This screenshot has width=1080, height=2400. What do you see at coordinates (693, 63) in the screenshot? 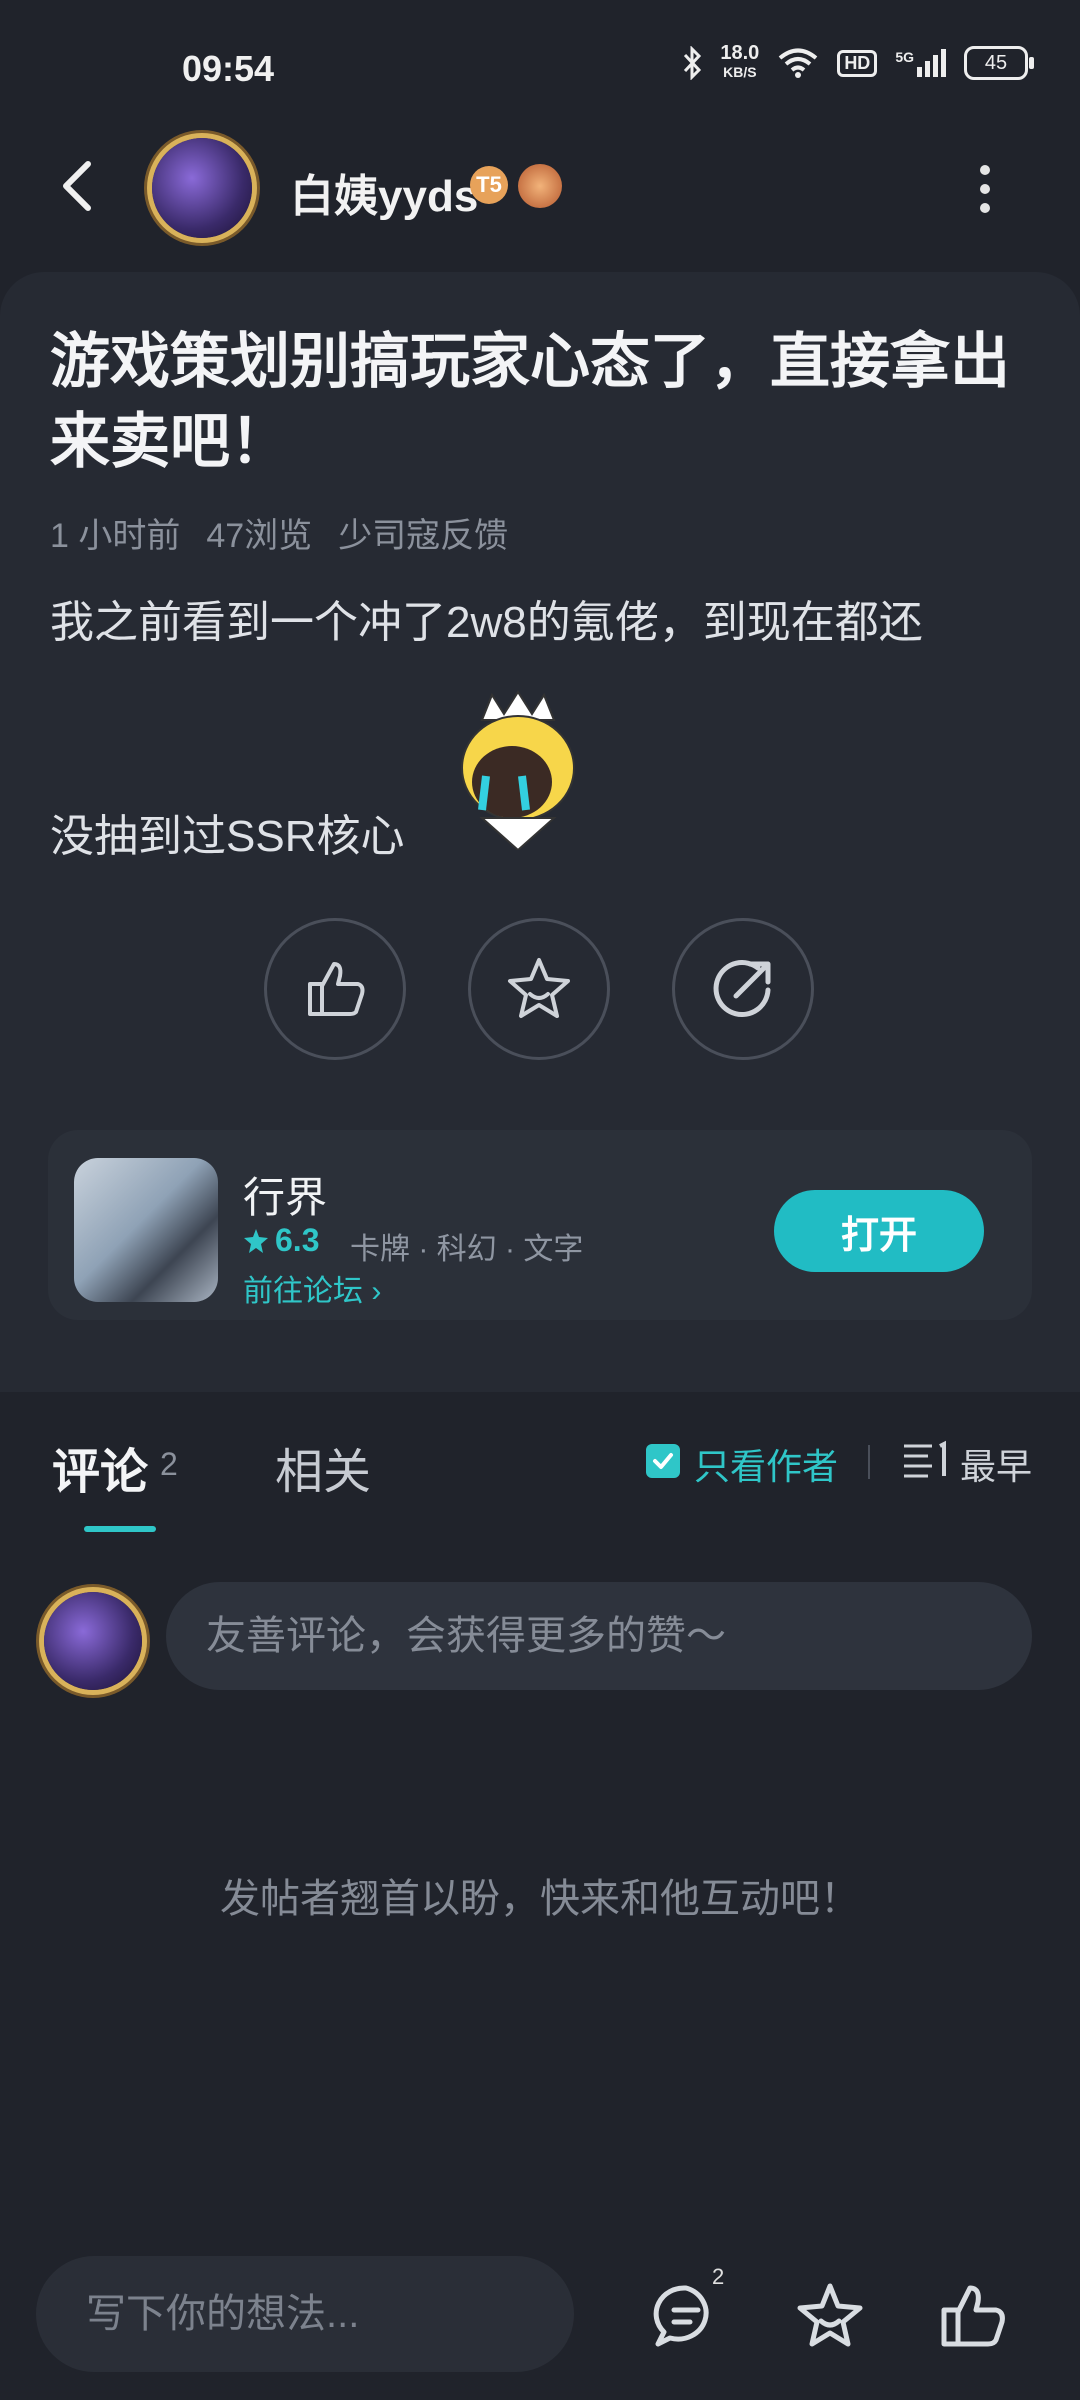
I see `bluetooth-icon` at bounding box center [693, 63].